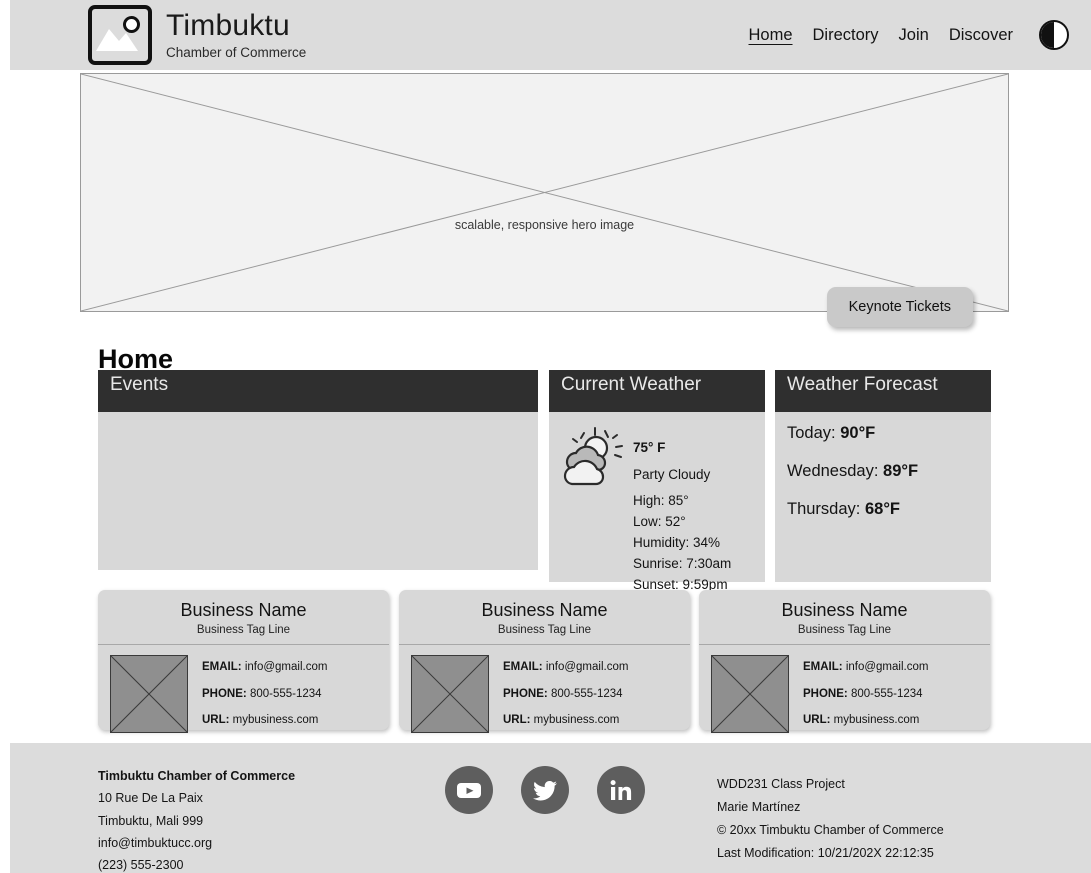 The image size is (1091, 873). I want to click on forecast-row: Wednesday: 89°F, so click(889, 471).